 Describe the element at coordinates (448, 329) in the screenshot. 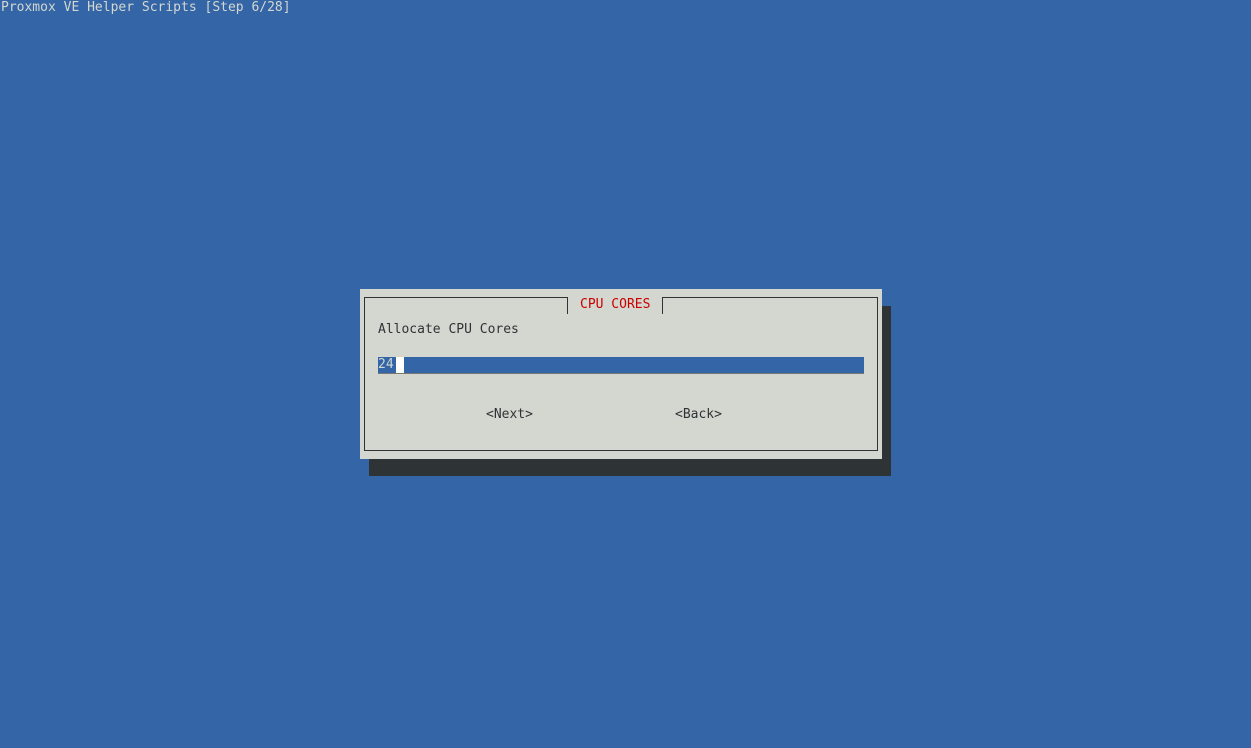

I see `dialog-prompt: Allocate CPU Cores` at that location.